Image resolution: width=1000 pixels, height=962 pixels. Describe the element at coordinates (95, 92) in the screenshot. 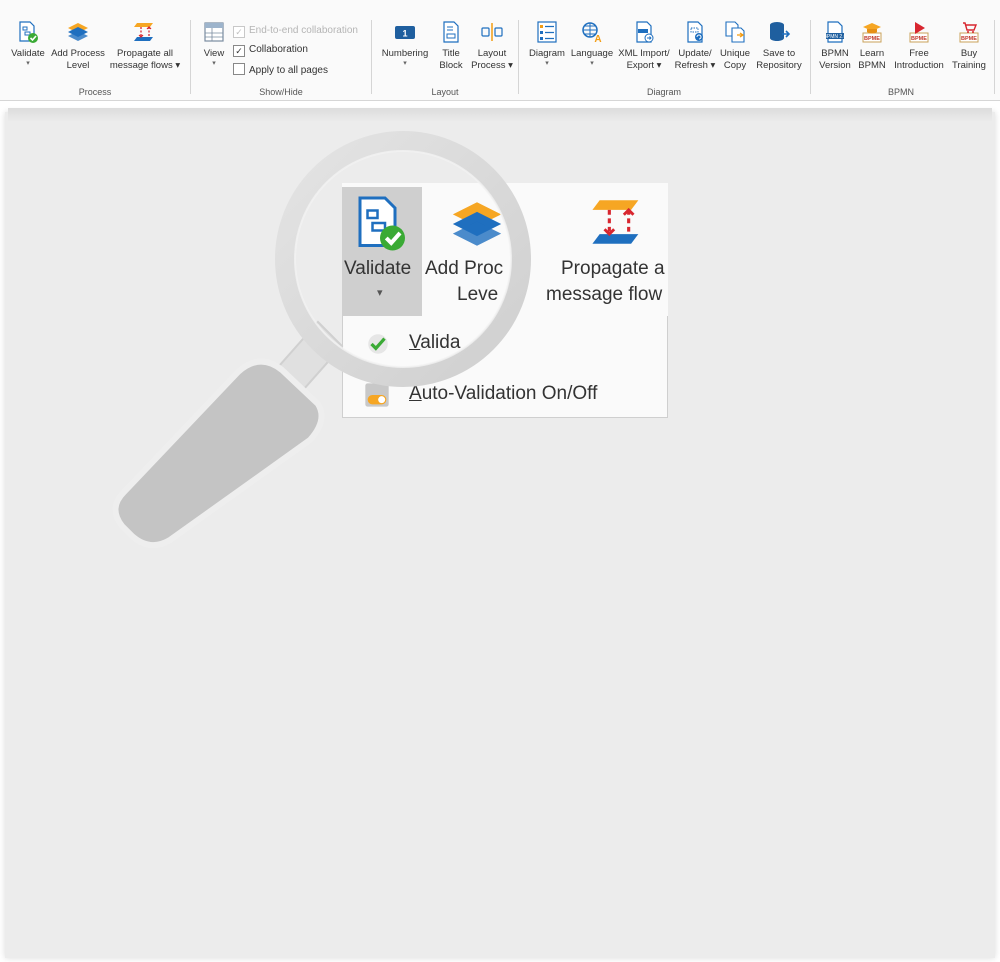

I see `group-label-process: Process` at that location.